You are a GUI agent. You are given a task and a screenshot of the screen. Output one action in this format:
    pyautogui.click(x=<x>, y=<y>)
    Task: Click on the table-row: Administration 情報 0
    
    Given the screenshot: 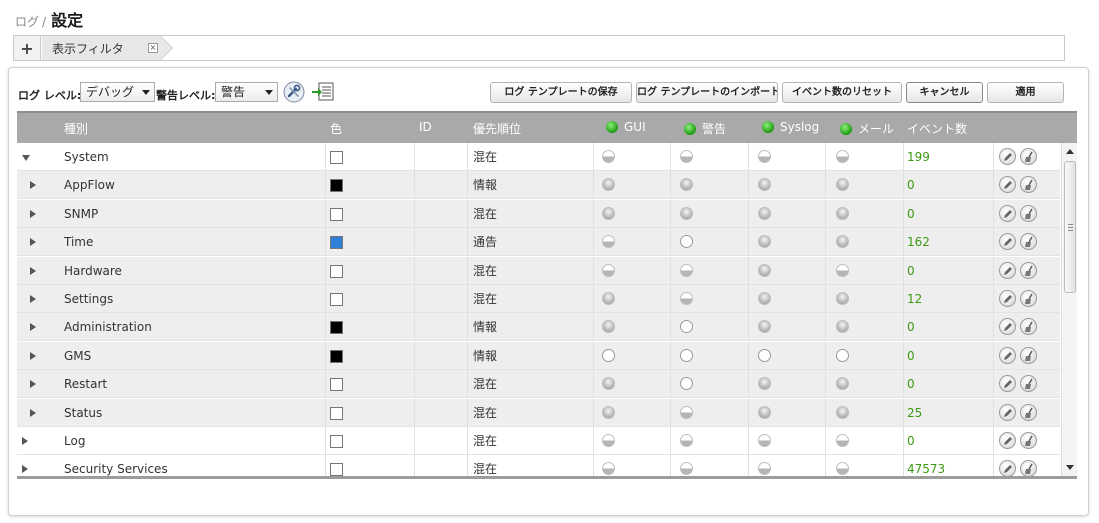 What is the action you would take?
    pyautogui.click(x=538, y=327)
    